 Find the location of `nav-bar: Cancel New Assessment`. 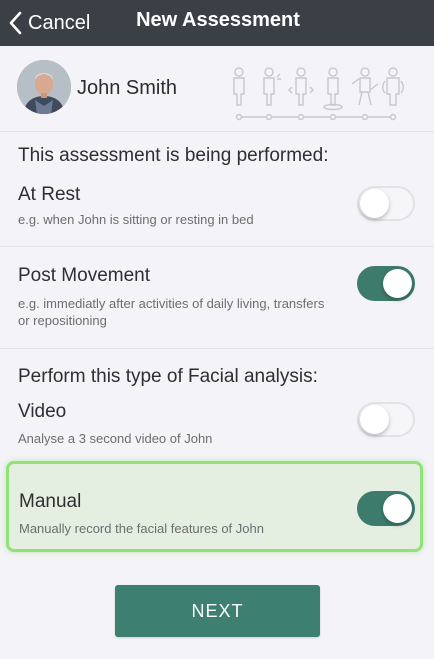

nav-bar: Cancel New Assessment is located at coordinates (217, 23).